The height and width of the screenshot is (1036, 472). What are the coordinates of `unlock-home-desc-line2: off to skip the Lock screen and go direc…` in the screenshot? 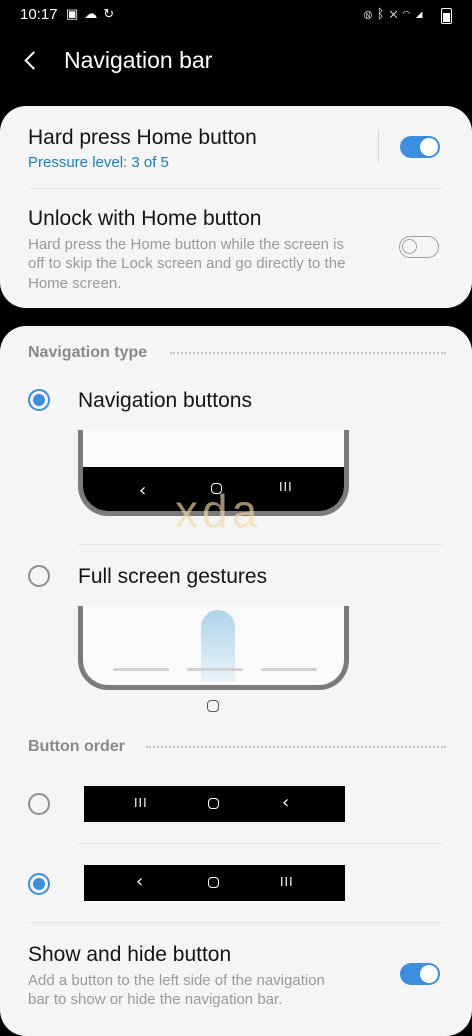 It's located at (187, 263).